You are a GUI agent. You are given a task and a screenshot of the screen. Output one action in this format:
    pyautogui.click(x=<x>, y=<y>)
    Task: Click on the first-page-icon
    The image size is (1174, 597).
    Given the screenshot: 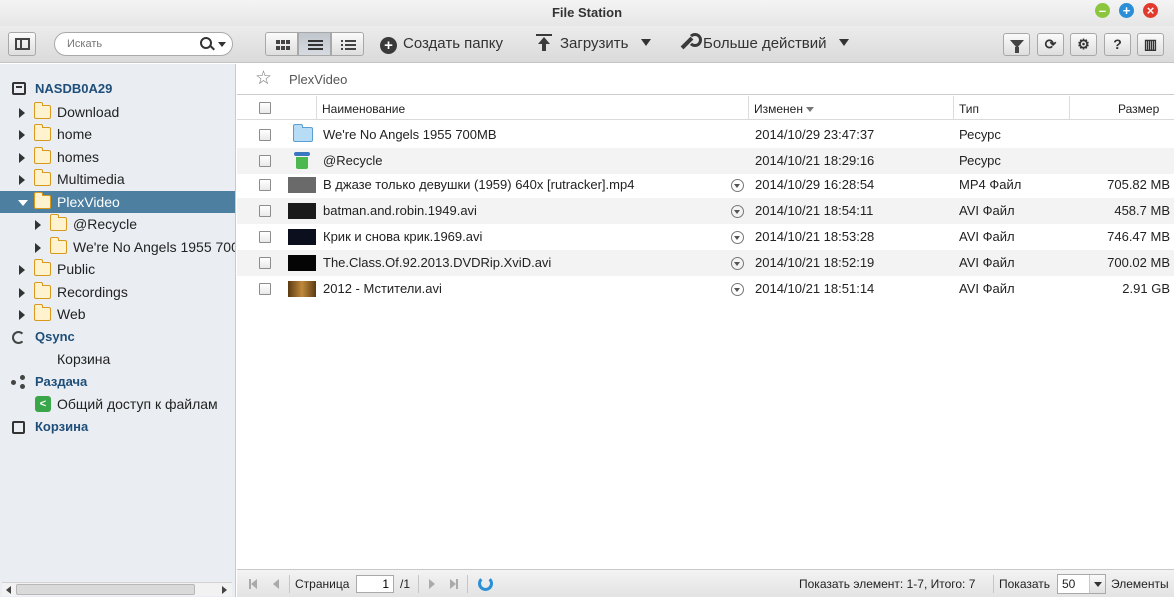 What is the action you would take?
    pyautogui.click(x=253, y=584)
    